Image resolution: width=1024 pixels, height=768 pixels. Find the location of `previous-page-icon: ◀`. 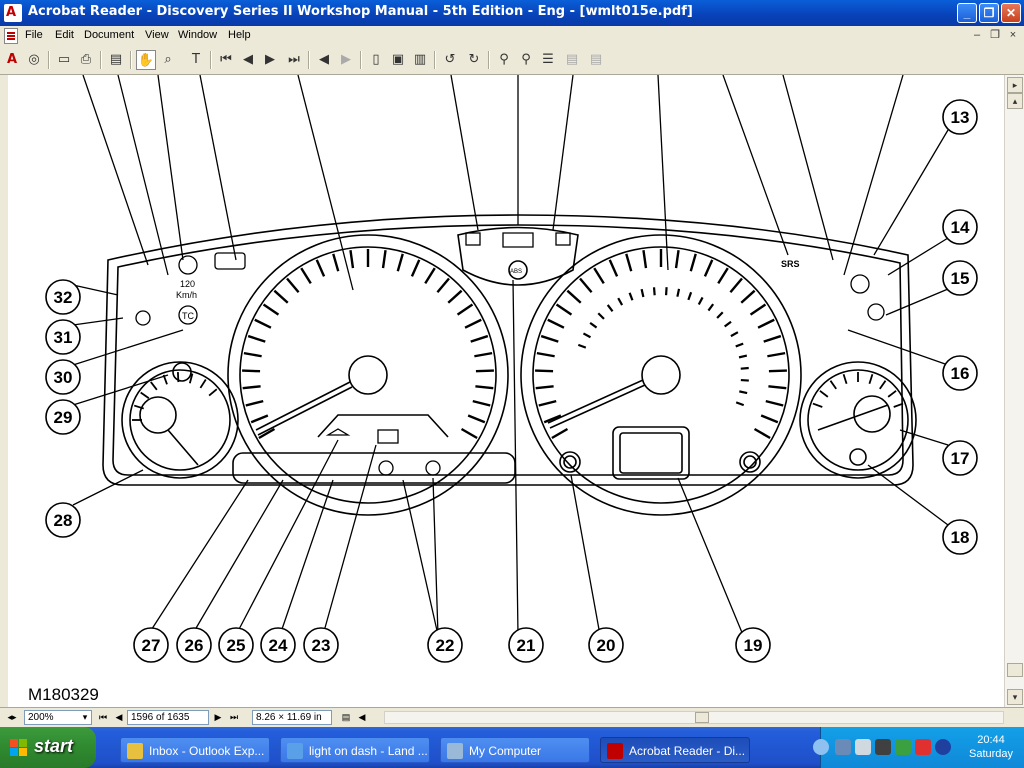

previous-page-icon: ◀ is located at coordinates (248, 60).